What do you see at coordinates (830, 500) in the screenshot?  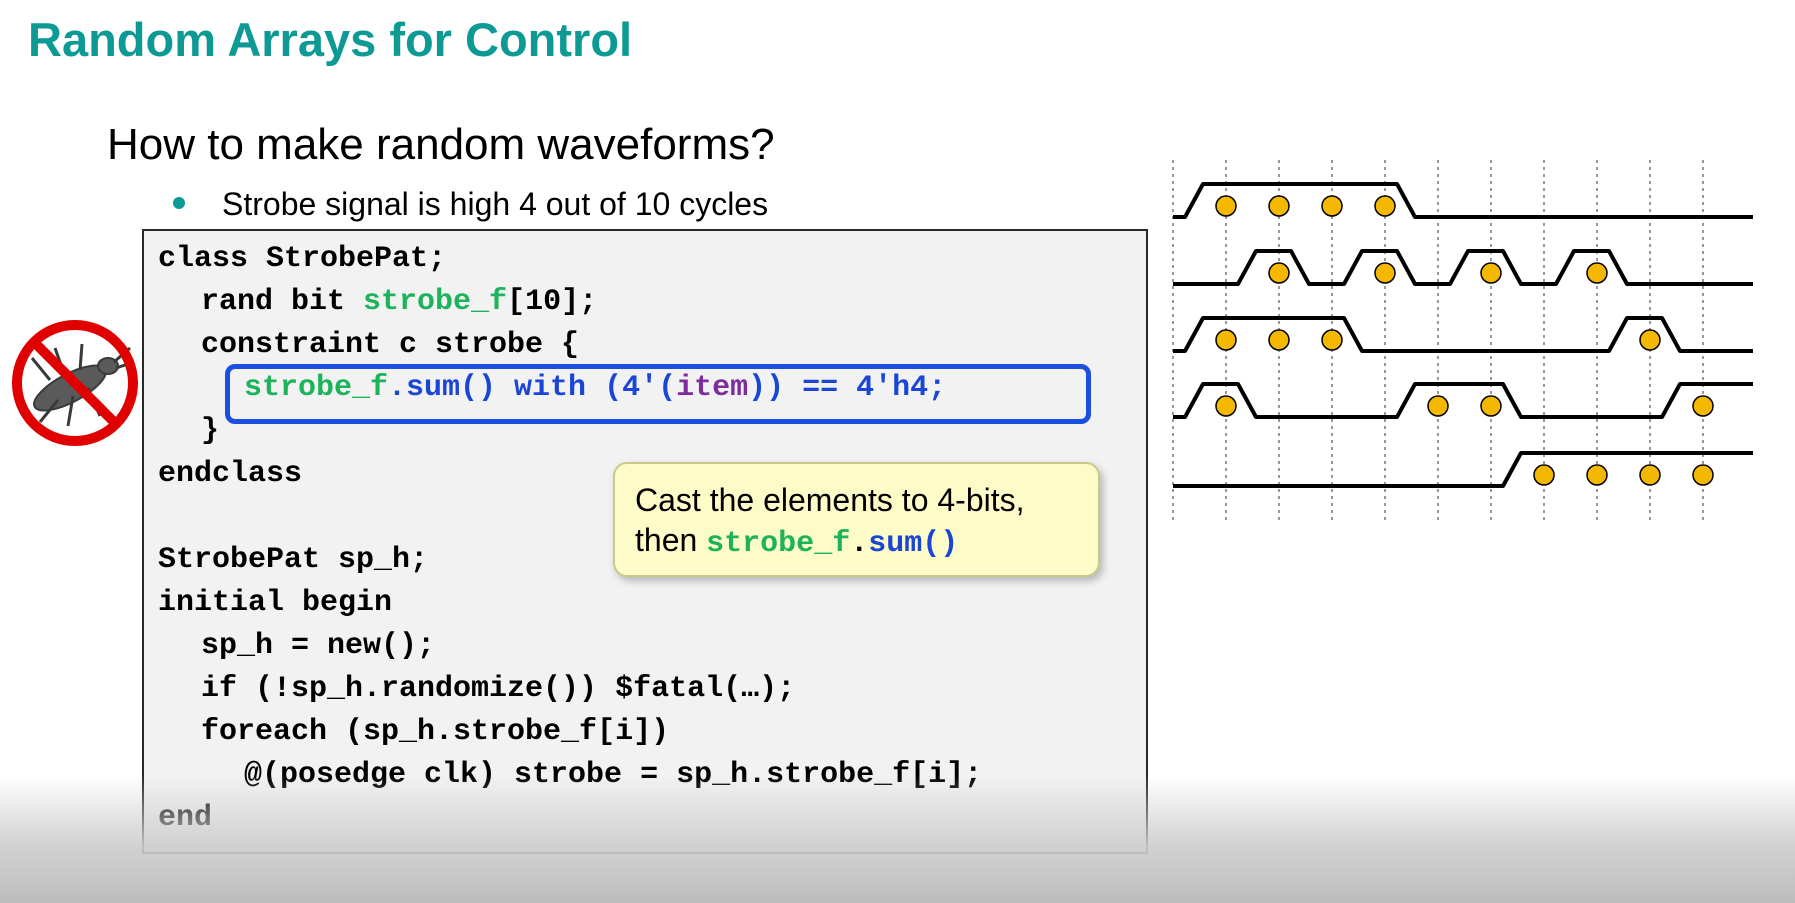 I see `callout-text: Cast the elements to 4-bits,` at bounding box center [830, 500].